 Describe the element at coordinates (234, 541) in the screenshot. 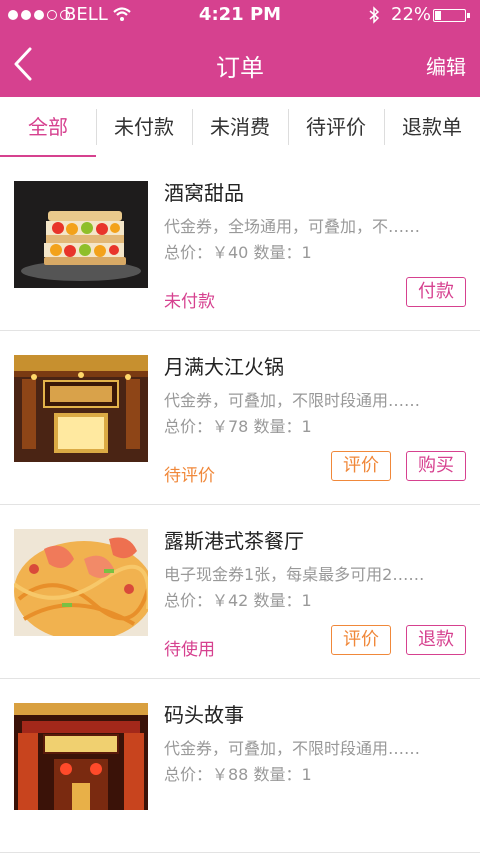

I see `order-title: 露斯港式茶餐厅` at that location.